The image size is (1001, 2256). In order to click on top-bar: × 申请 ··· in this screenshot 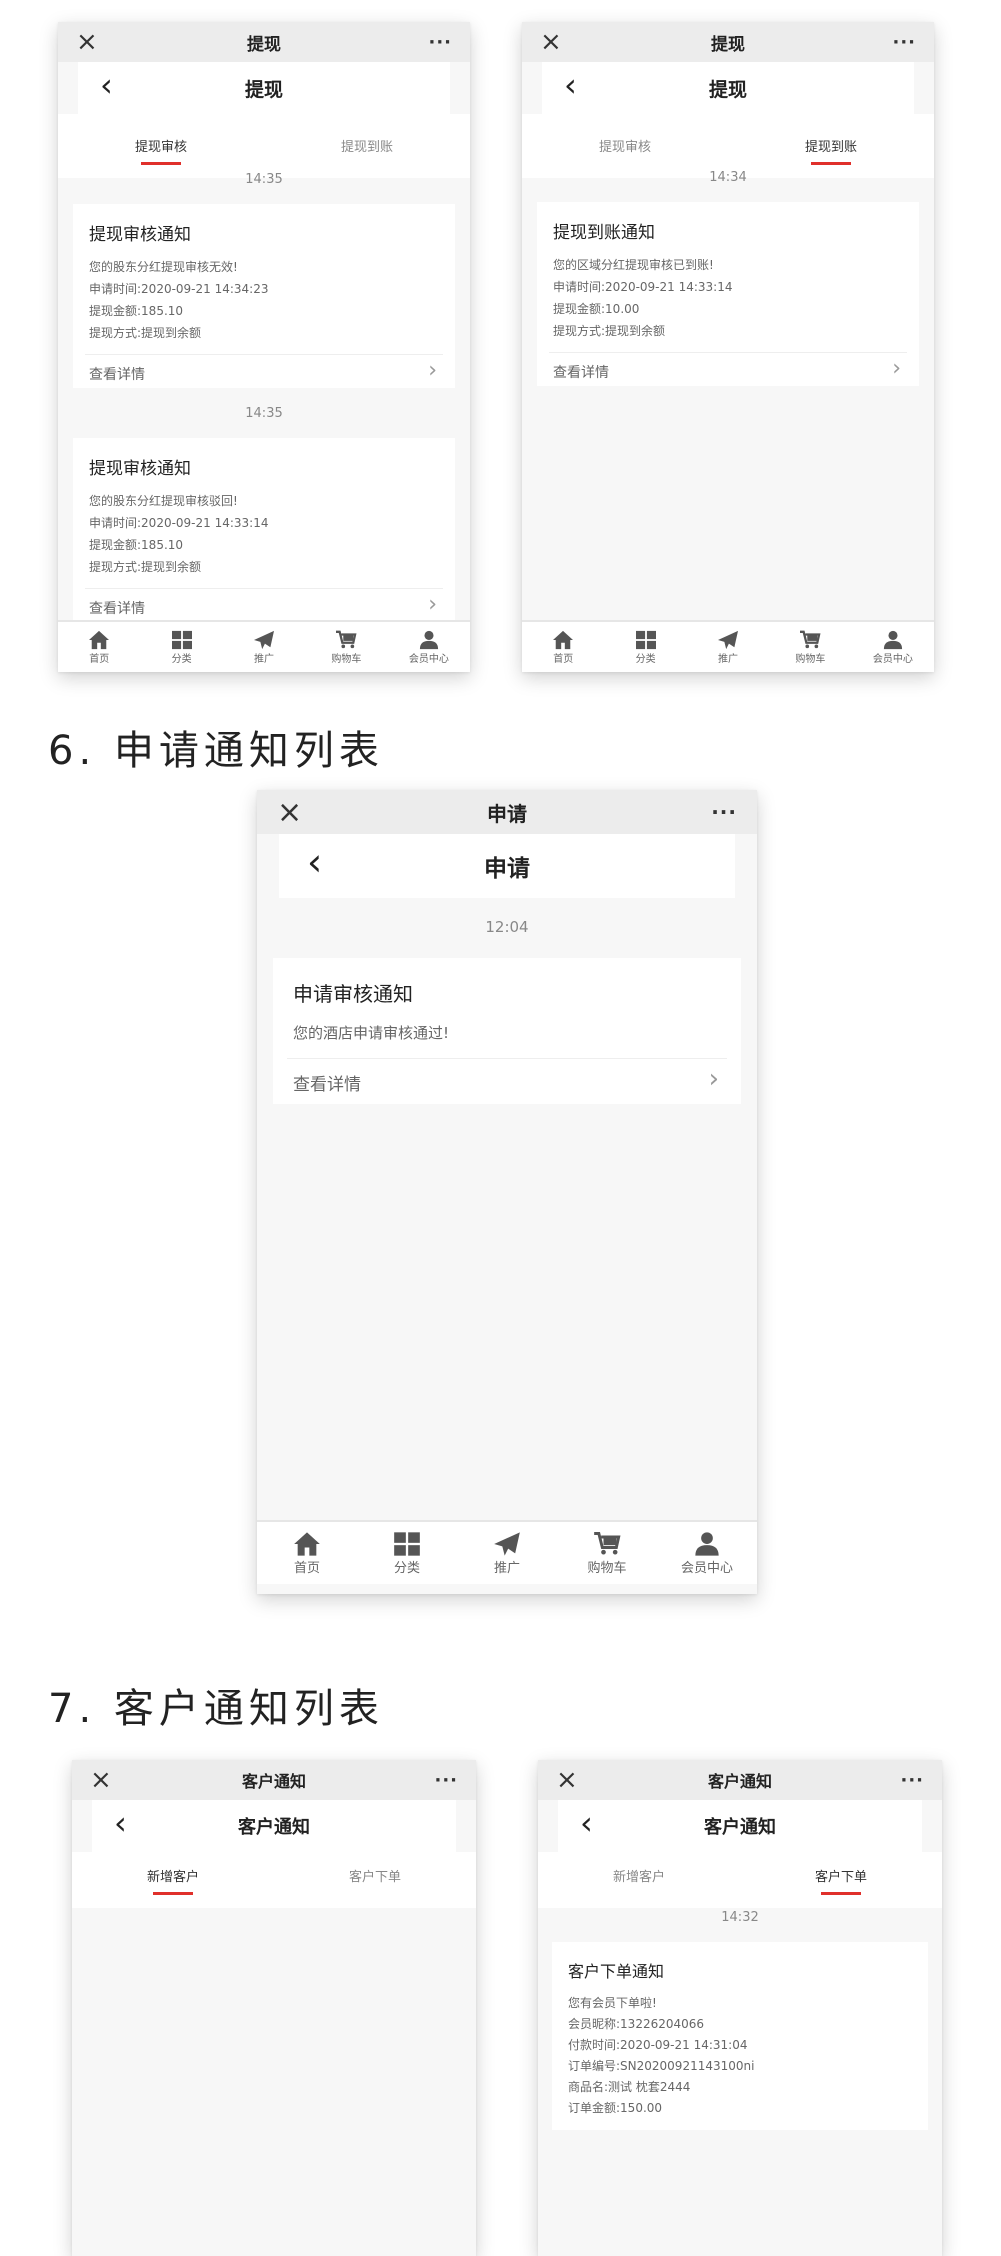, I will do `click(507, 812)`.